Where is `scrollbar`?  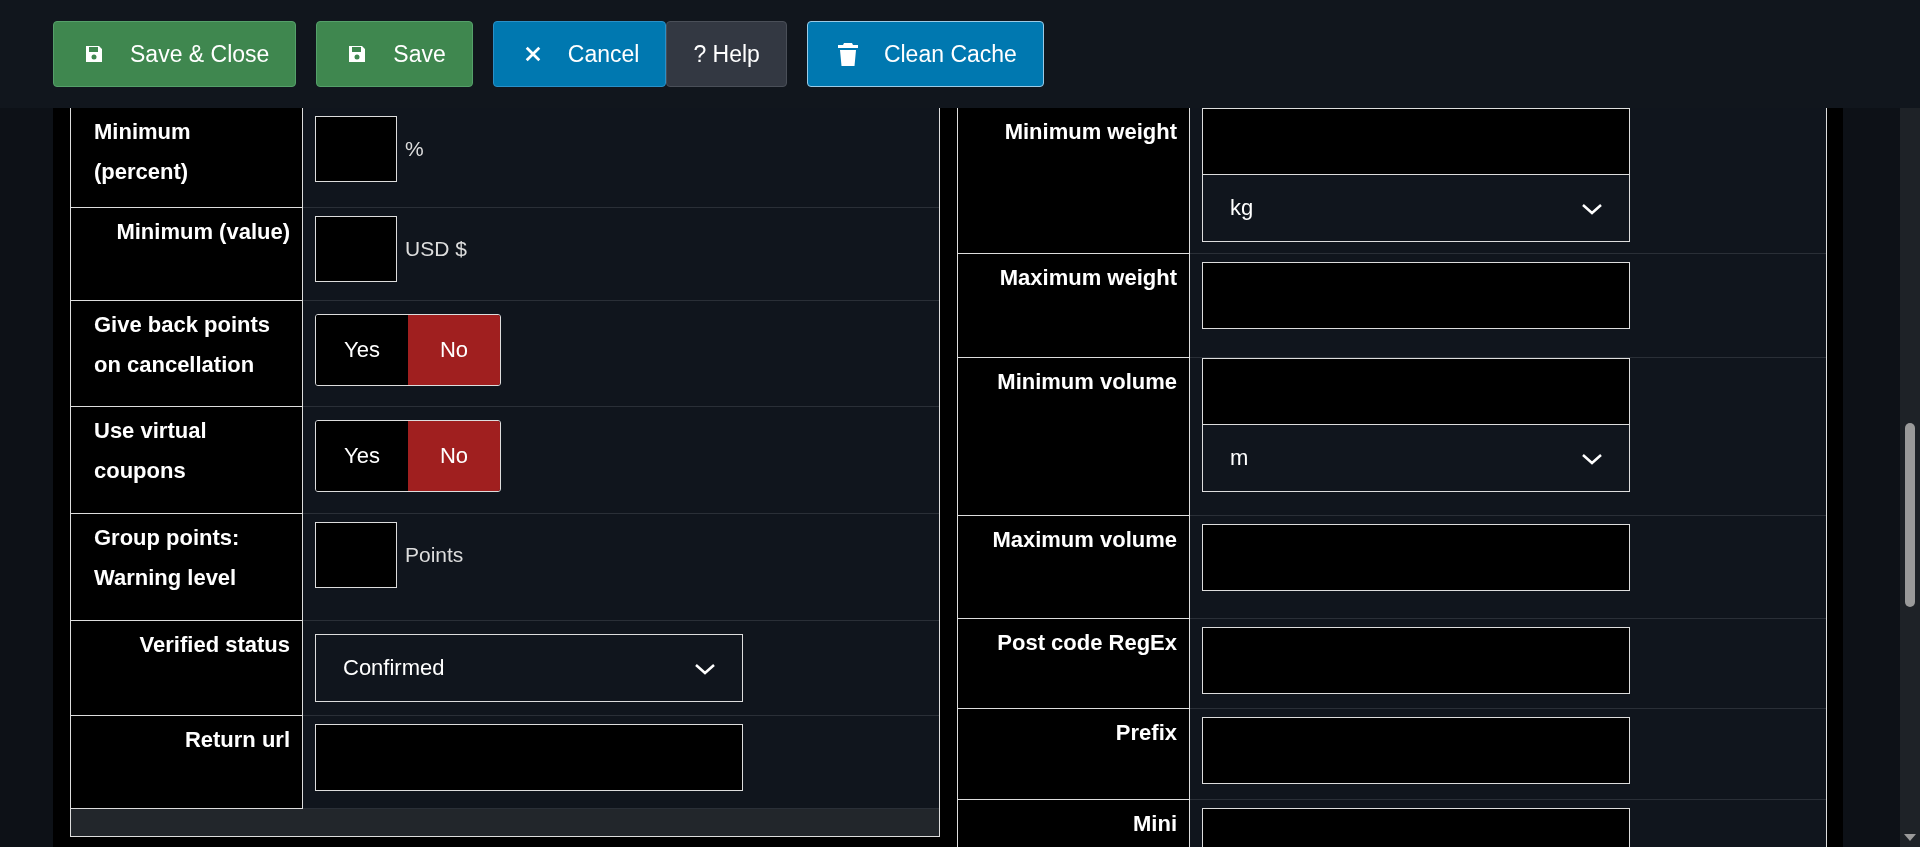
scrollbar is located at coordinates (1910, 477).